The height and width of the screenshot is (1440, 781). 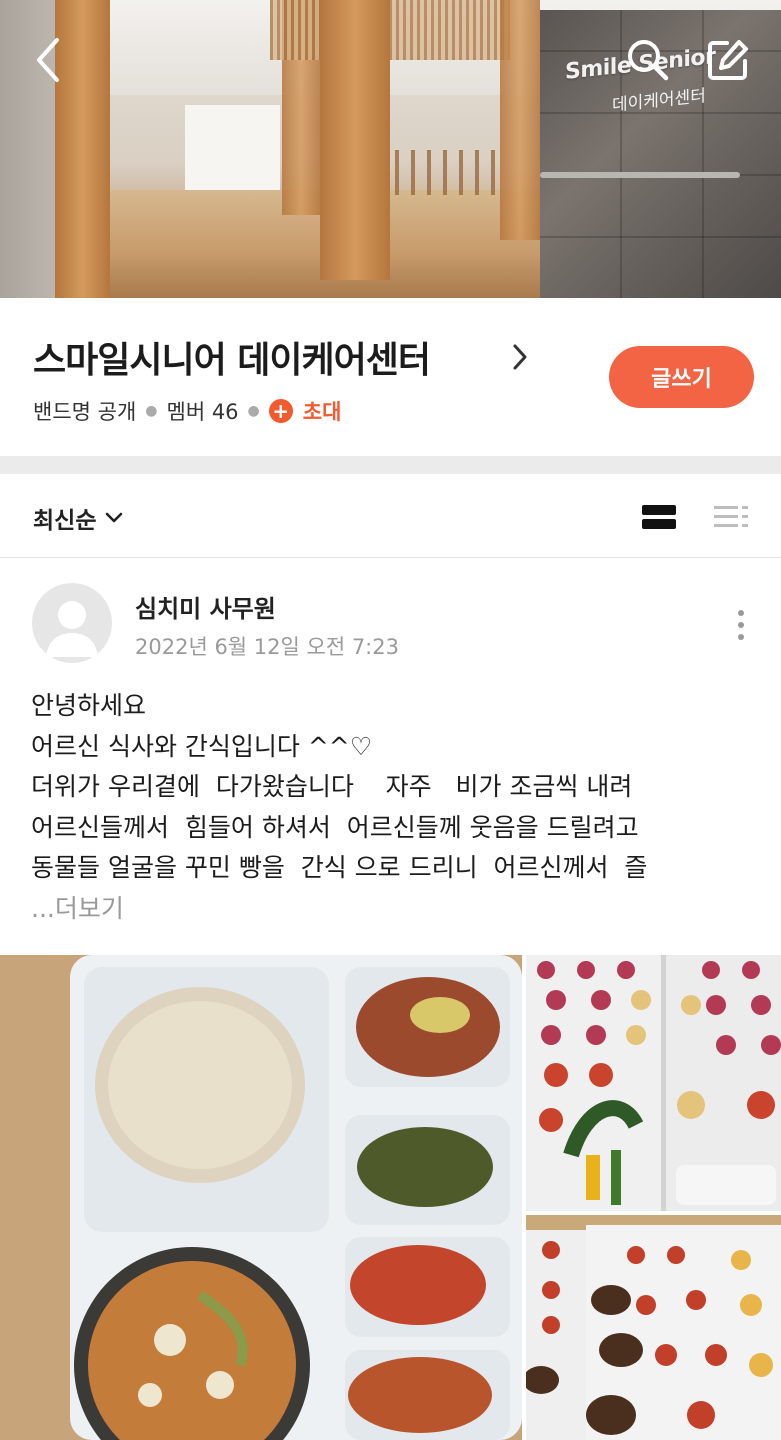 What do you see at coordinates (203, 411) in the screenshot?
I see `band-members: 멤버 46` at bounding box center [203, 411].